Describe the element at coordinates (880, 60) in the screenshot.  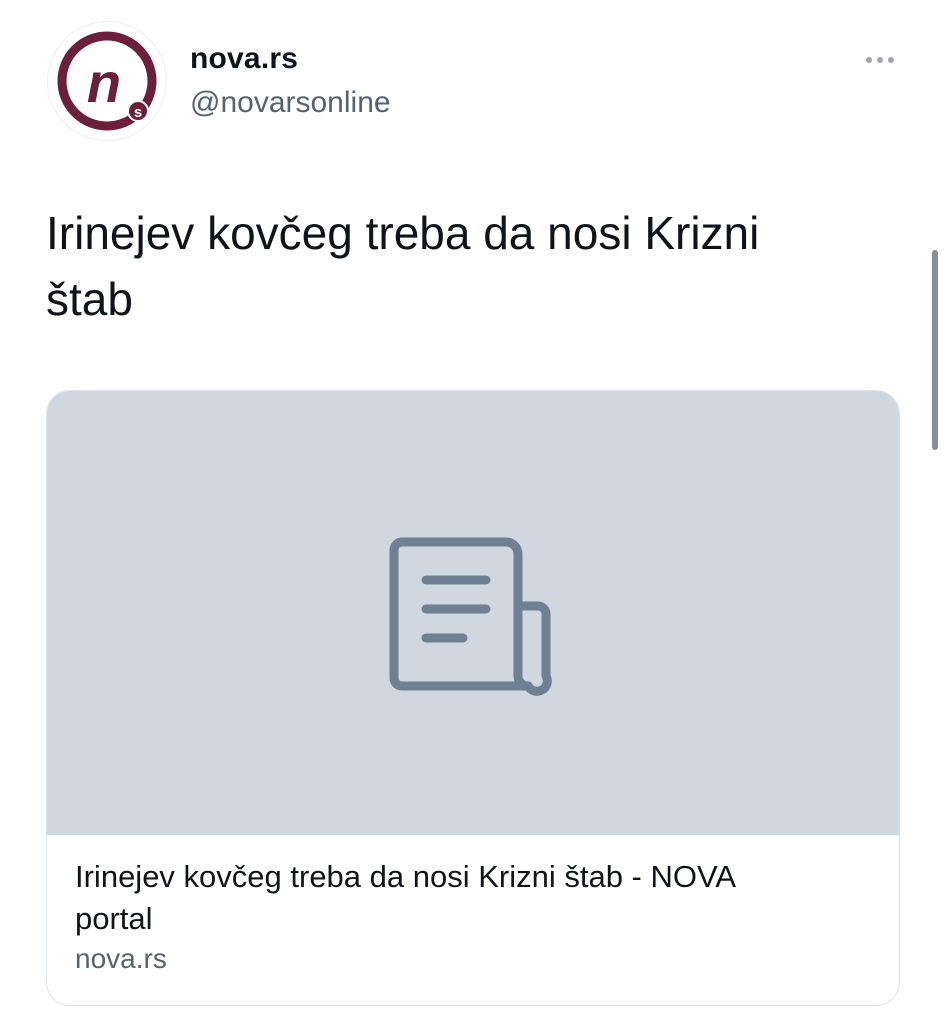
I see `more-horizontal-icon` at that location.